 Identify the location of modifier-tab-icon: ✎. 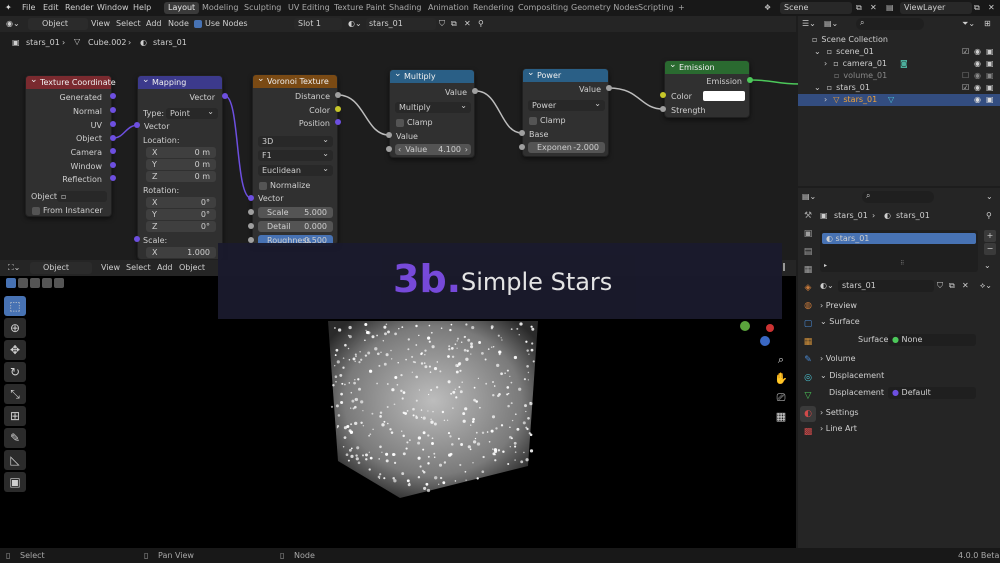
(808, 360).